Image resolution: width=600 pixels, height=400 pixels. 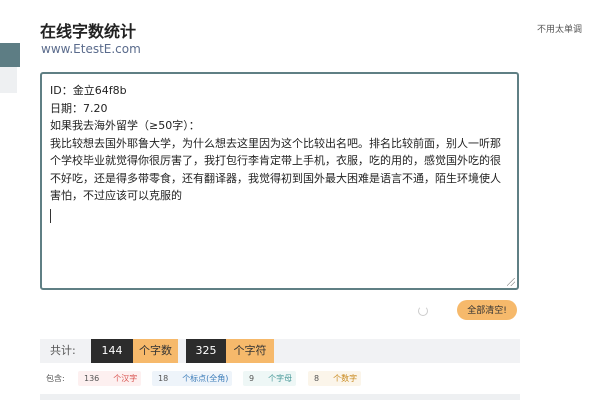 I want to click on breakdown-hanzi-value: 136, so click(x=92, y=378).